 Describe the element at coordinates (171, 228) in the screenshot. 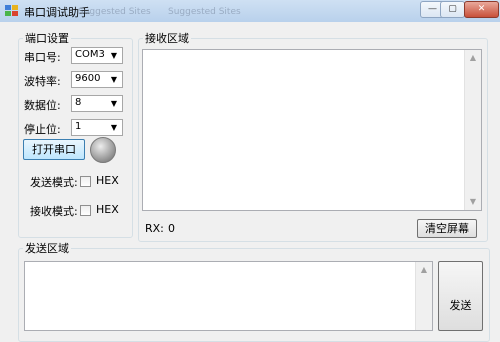

I see `rx-count: 0` at that location.